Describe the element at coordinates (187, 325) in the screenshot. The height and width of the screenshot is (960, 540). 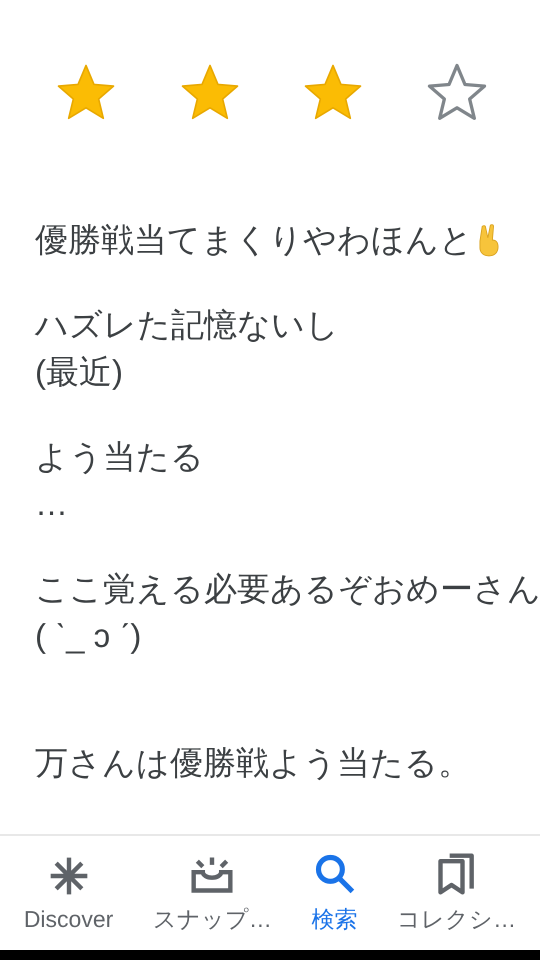
I see `review-text: ハズレた記憶ないし` at that location.